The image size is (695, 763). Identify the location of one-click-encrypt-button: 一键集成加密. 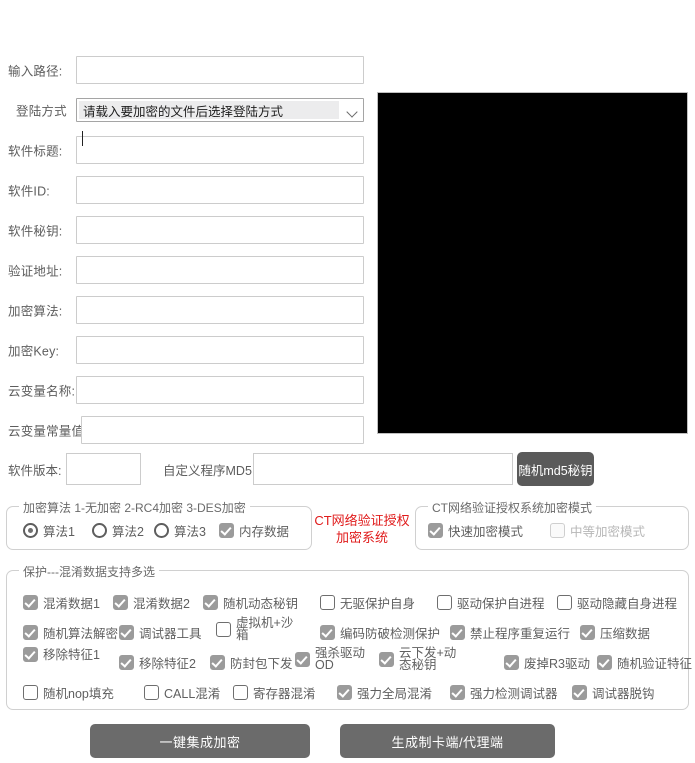
(200, 741).